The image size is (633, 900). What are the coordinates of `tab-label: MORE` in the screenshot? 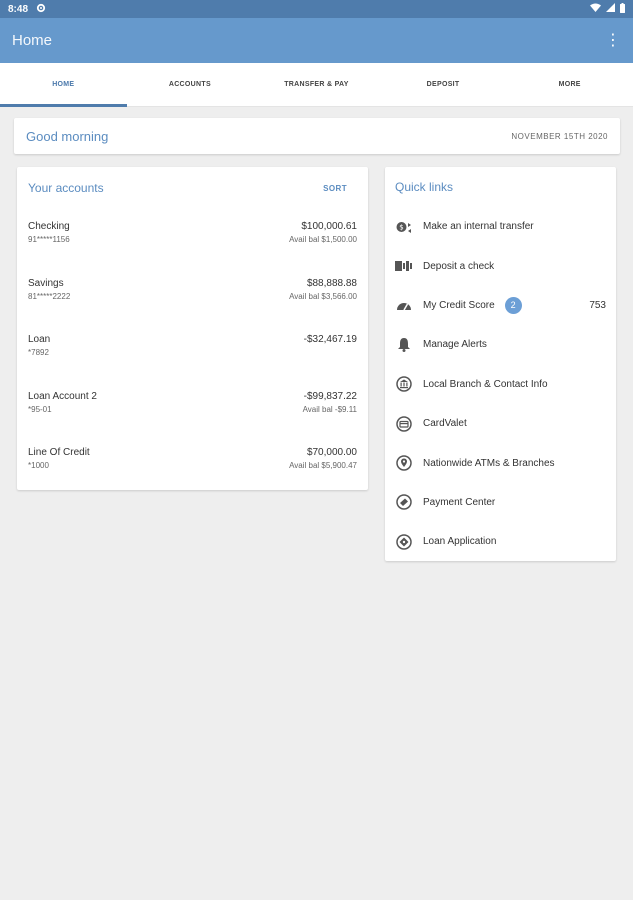 It's located at (569, 84).